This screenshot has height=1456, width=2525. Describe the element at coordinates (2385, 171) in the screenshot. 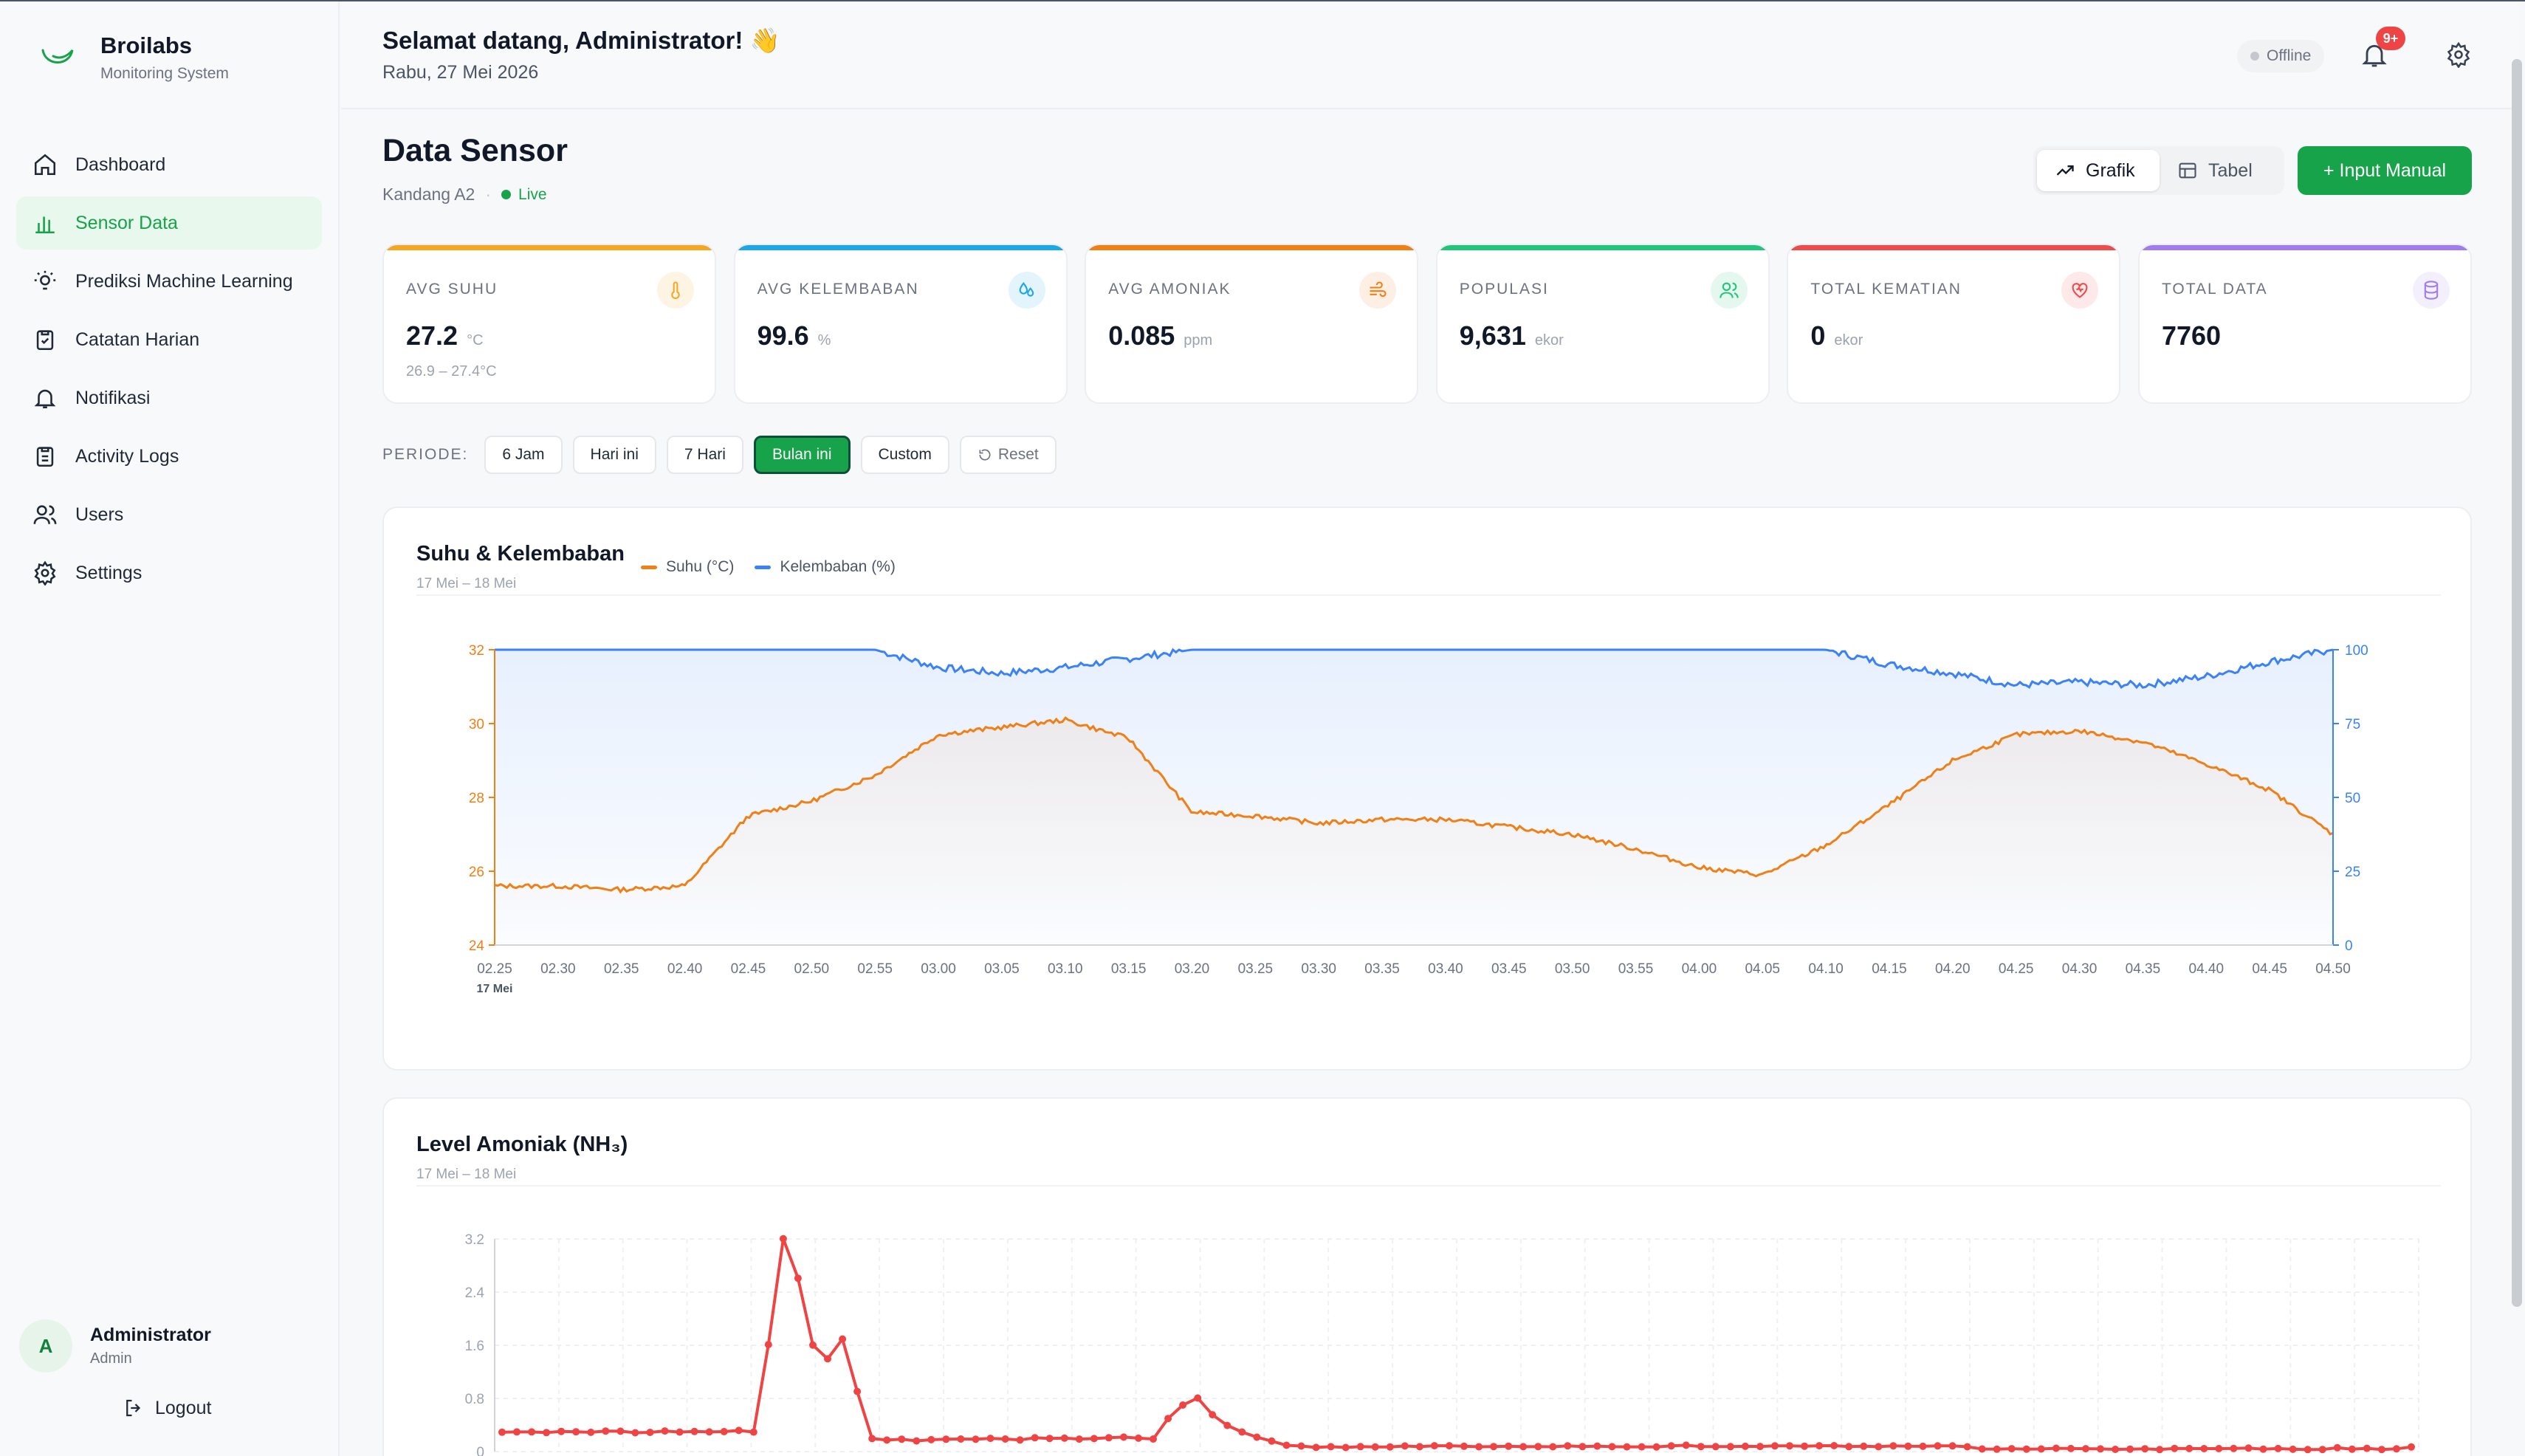

I see `input-manual-button: + Input Manual` at that location.